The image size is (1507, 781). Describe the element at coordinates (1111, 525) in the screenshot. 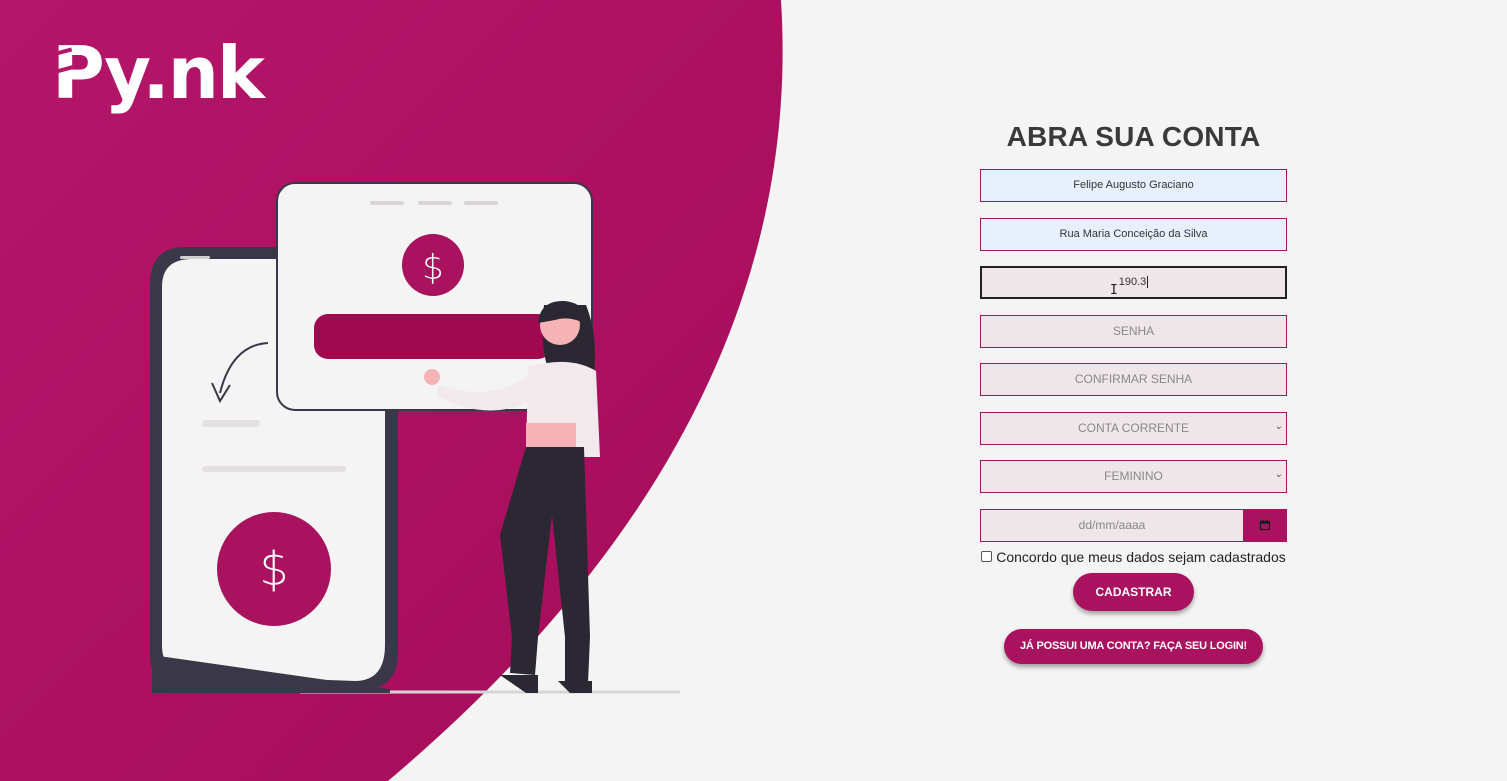

I see `birthdate-input: dd/mm/aaaa` at that location.